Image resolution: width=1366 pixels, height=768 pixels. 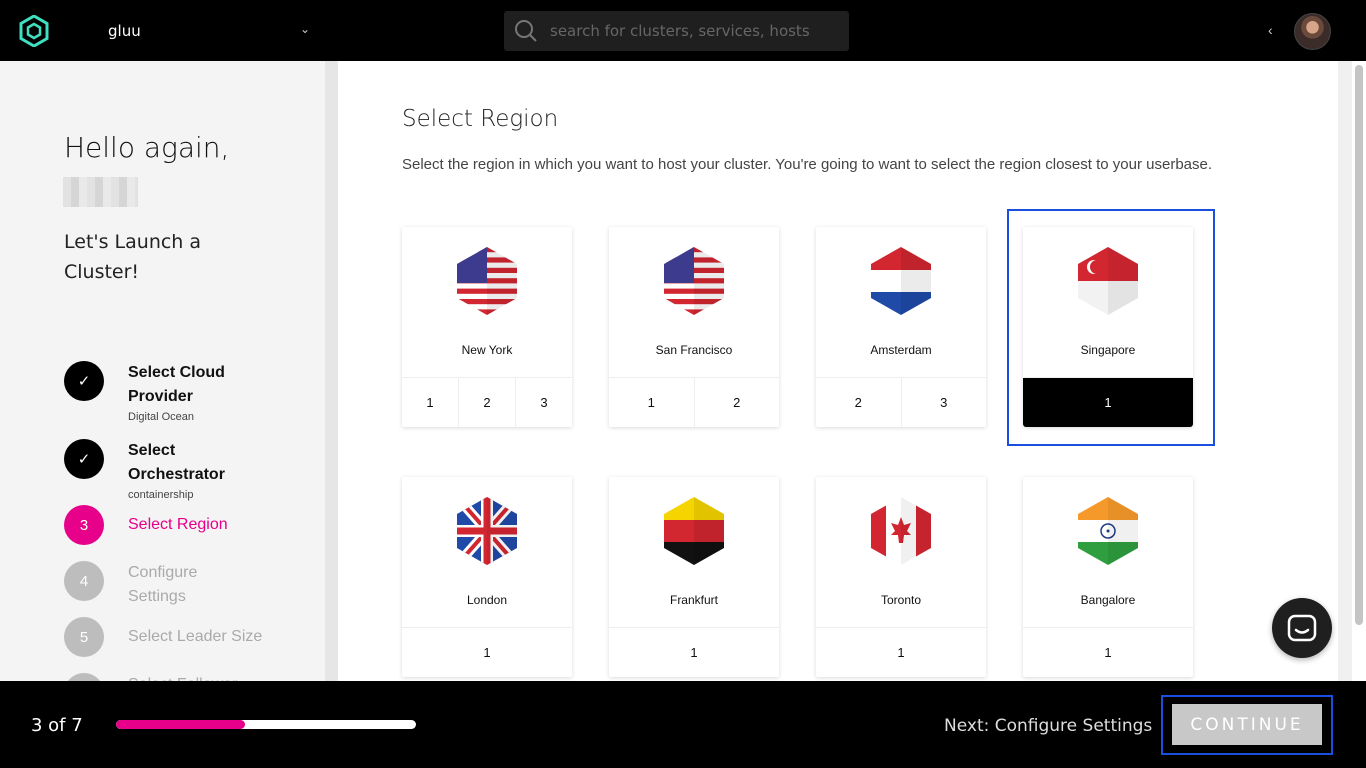 What do you see at coordinates (694, 327) in the screenshot?
I see `region-card-san-francisco: San Francisco 1 2` at bounding box center [694, 327].